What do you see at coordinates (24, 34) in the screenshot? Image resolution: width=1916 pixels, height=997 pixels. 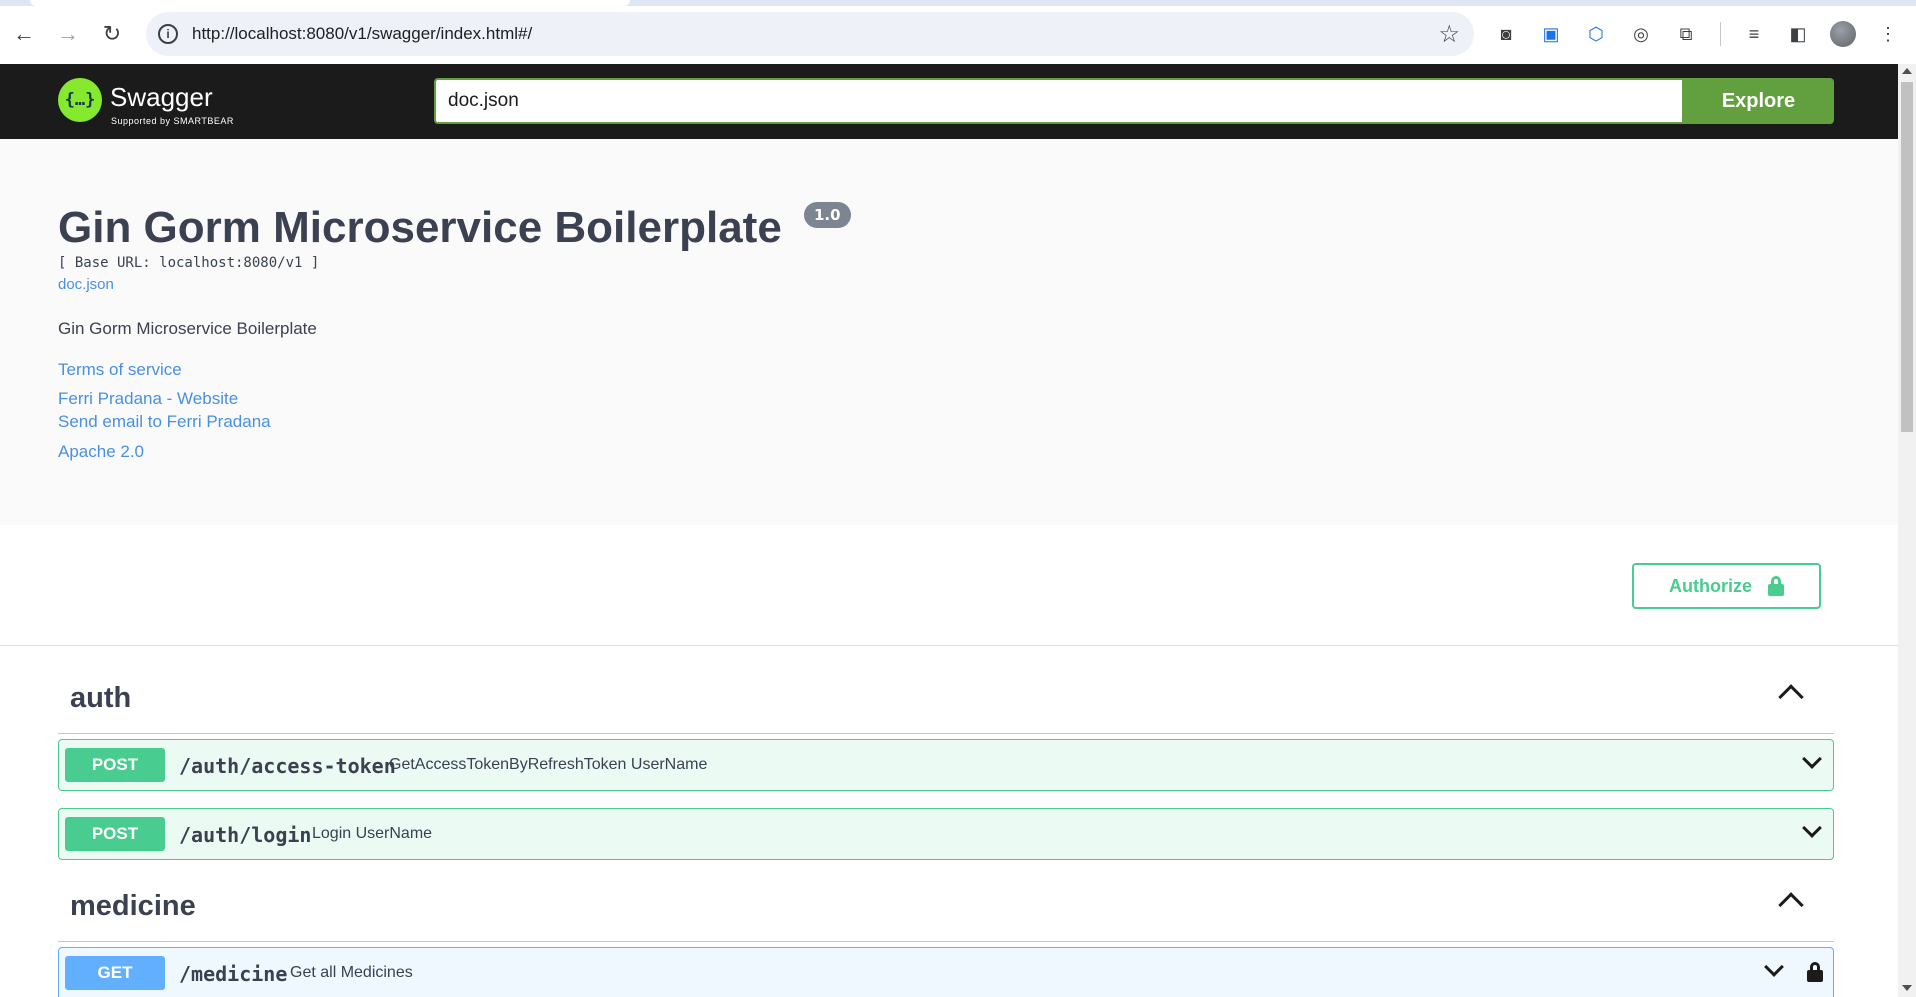 I see `back-icon: ←` at bounding box center [24, 34].